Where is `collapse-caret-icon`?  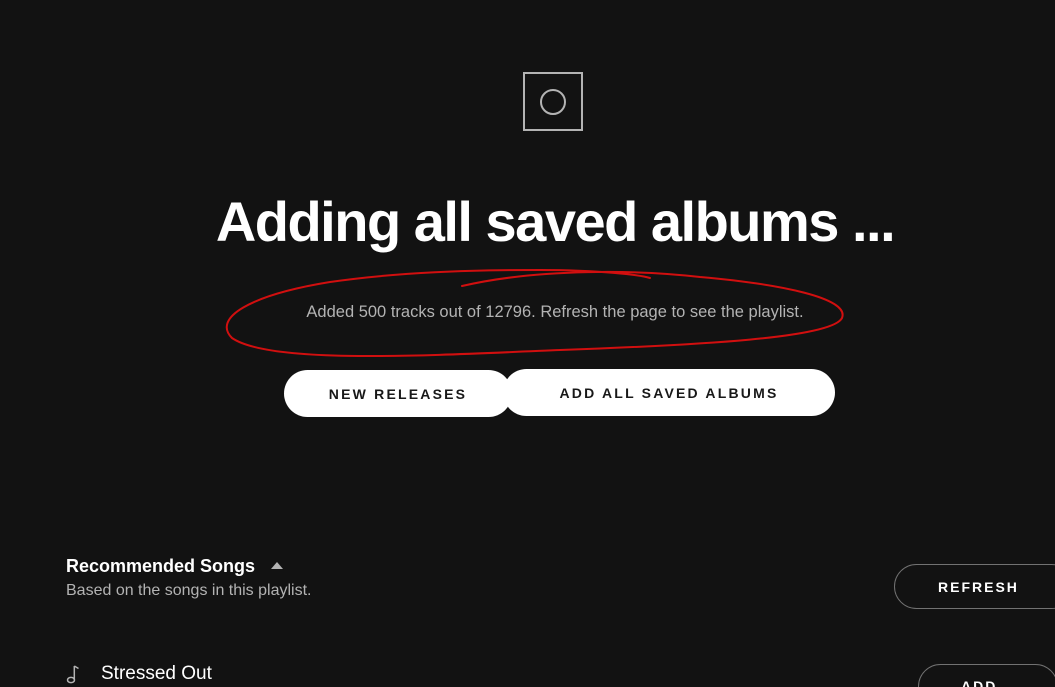
collapse-caret-icon is located at coordinates (277, 565).